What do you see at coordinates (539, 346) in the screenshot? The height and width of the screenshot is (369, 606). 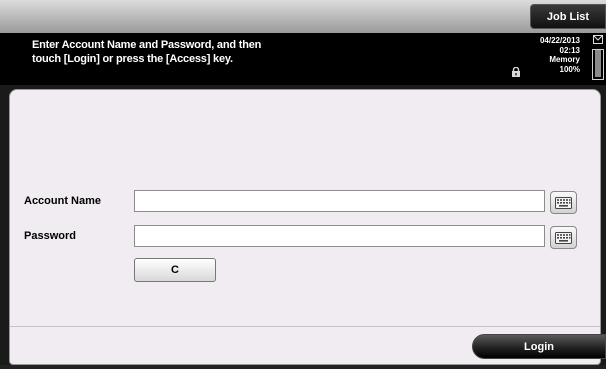 I see `login-button: Login` at bounding box center [539, 346].